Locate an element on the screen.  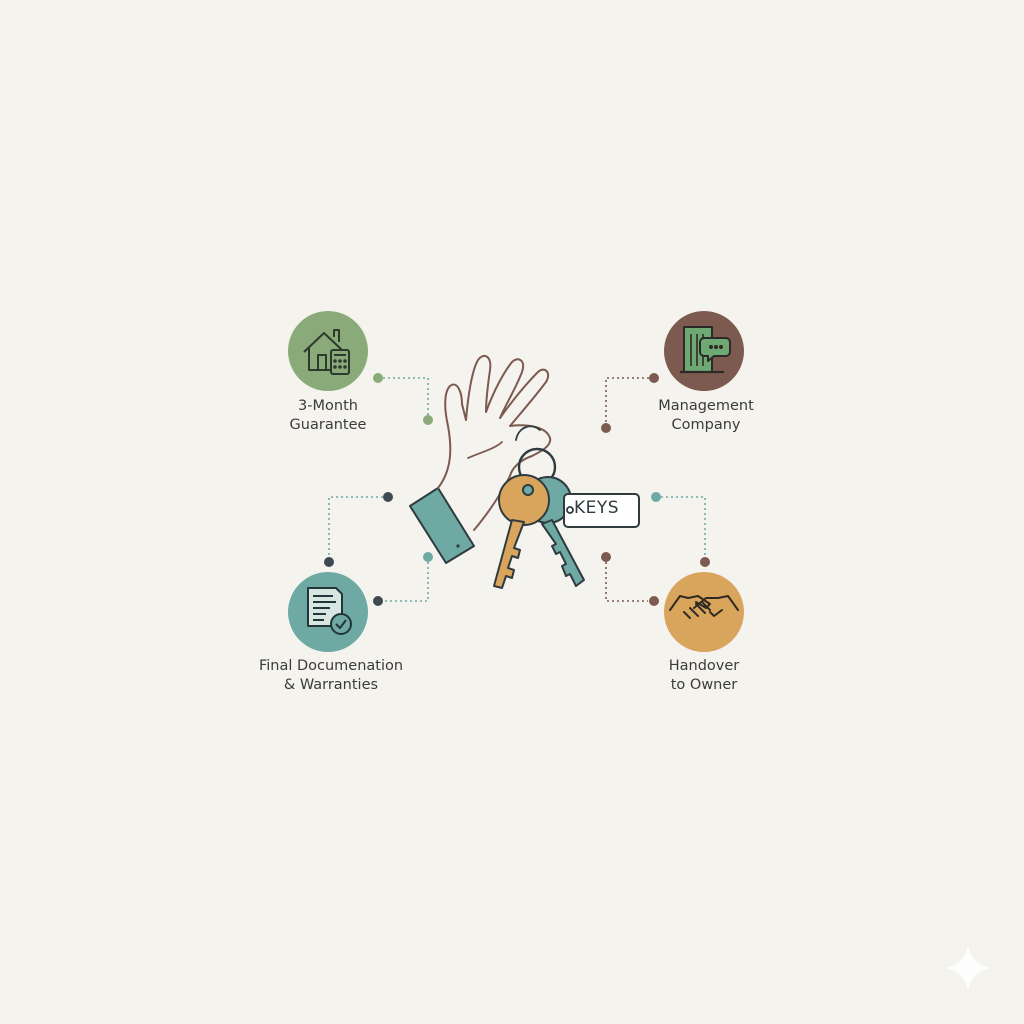
label-guarantee: 3-Month Guarantee is located at coordinates (328, 416).